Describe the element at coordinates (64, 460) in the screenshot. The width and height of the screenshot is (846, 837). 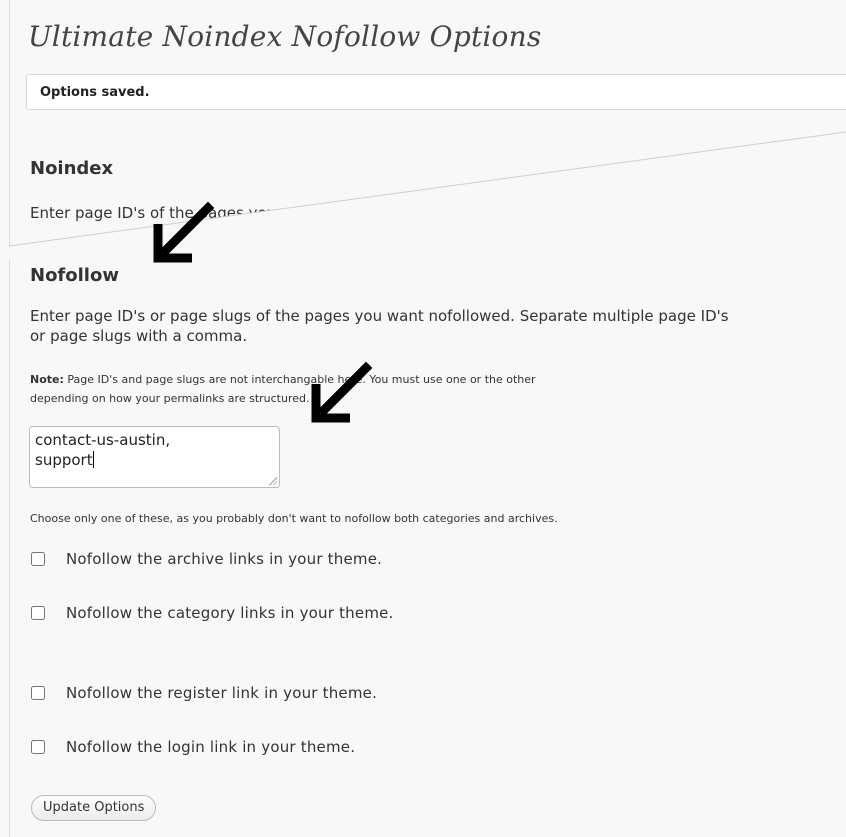
I see `textarea-line2: support` at that location.